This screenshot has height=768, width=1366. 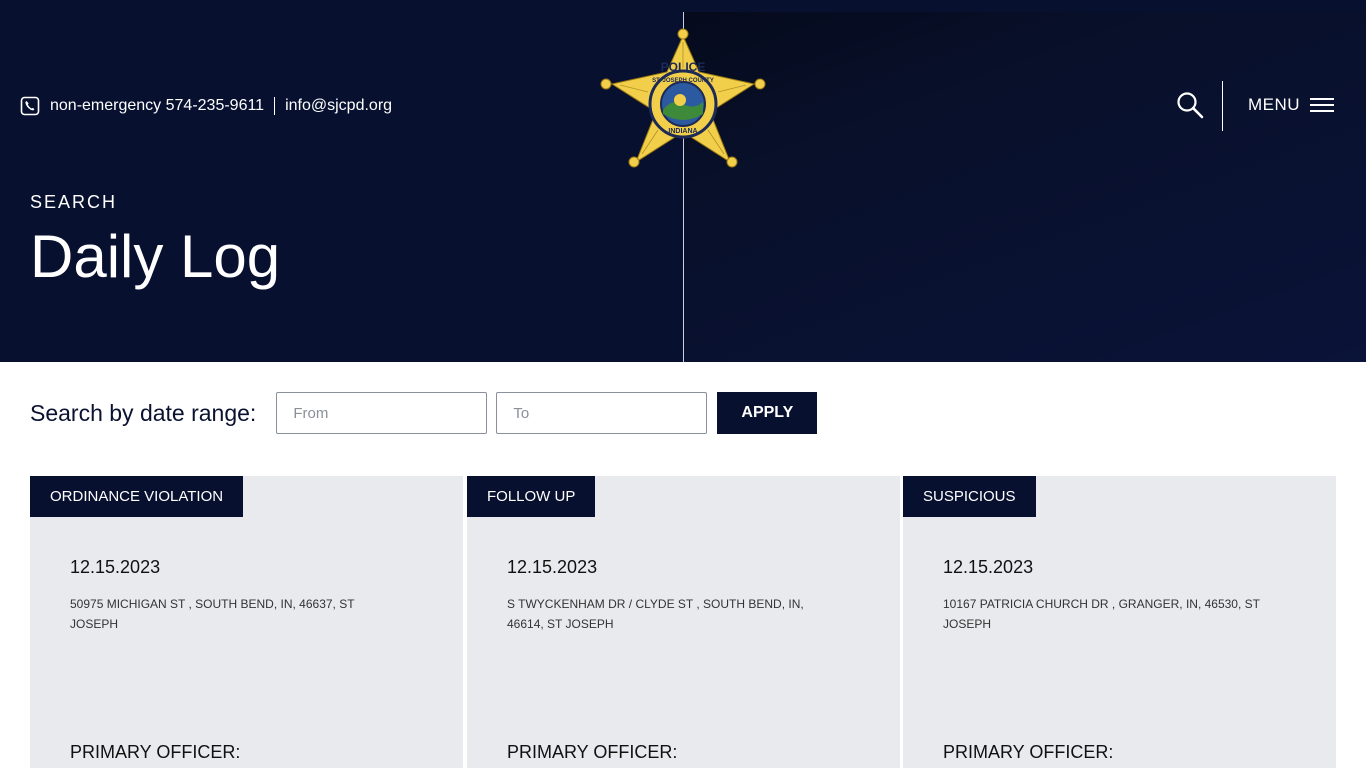 I want to click on nav-divider, so click(x=1222, y=106).